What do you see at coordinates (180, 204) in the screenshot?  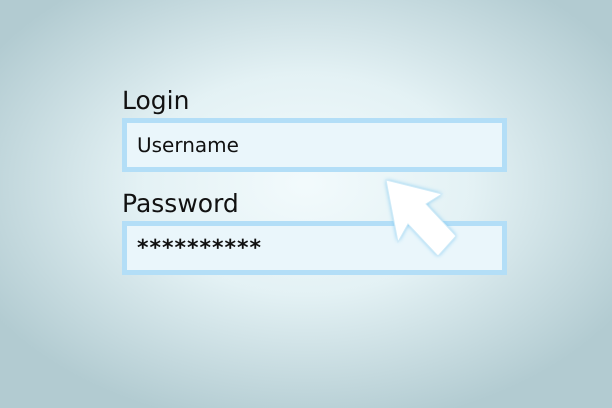 I see `field-label: Password` at bounding box center [180, 204].